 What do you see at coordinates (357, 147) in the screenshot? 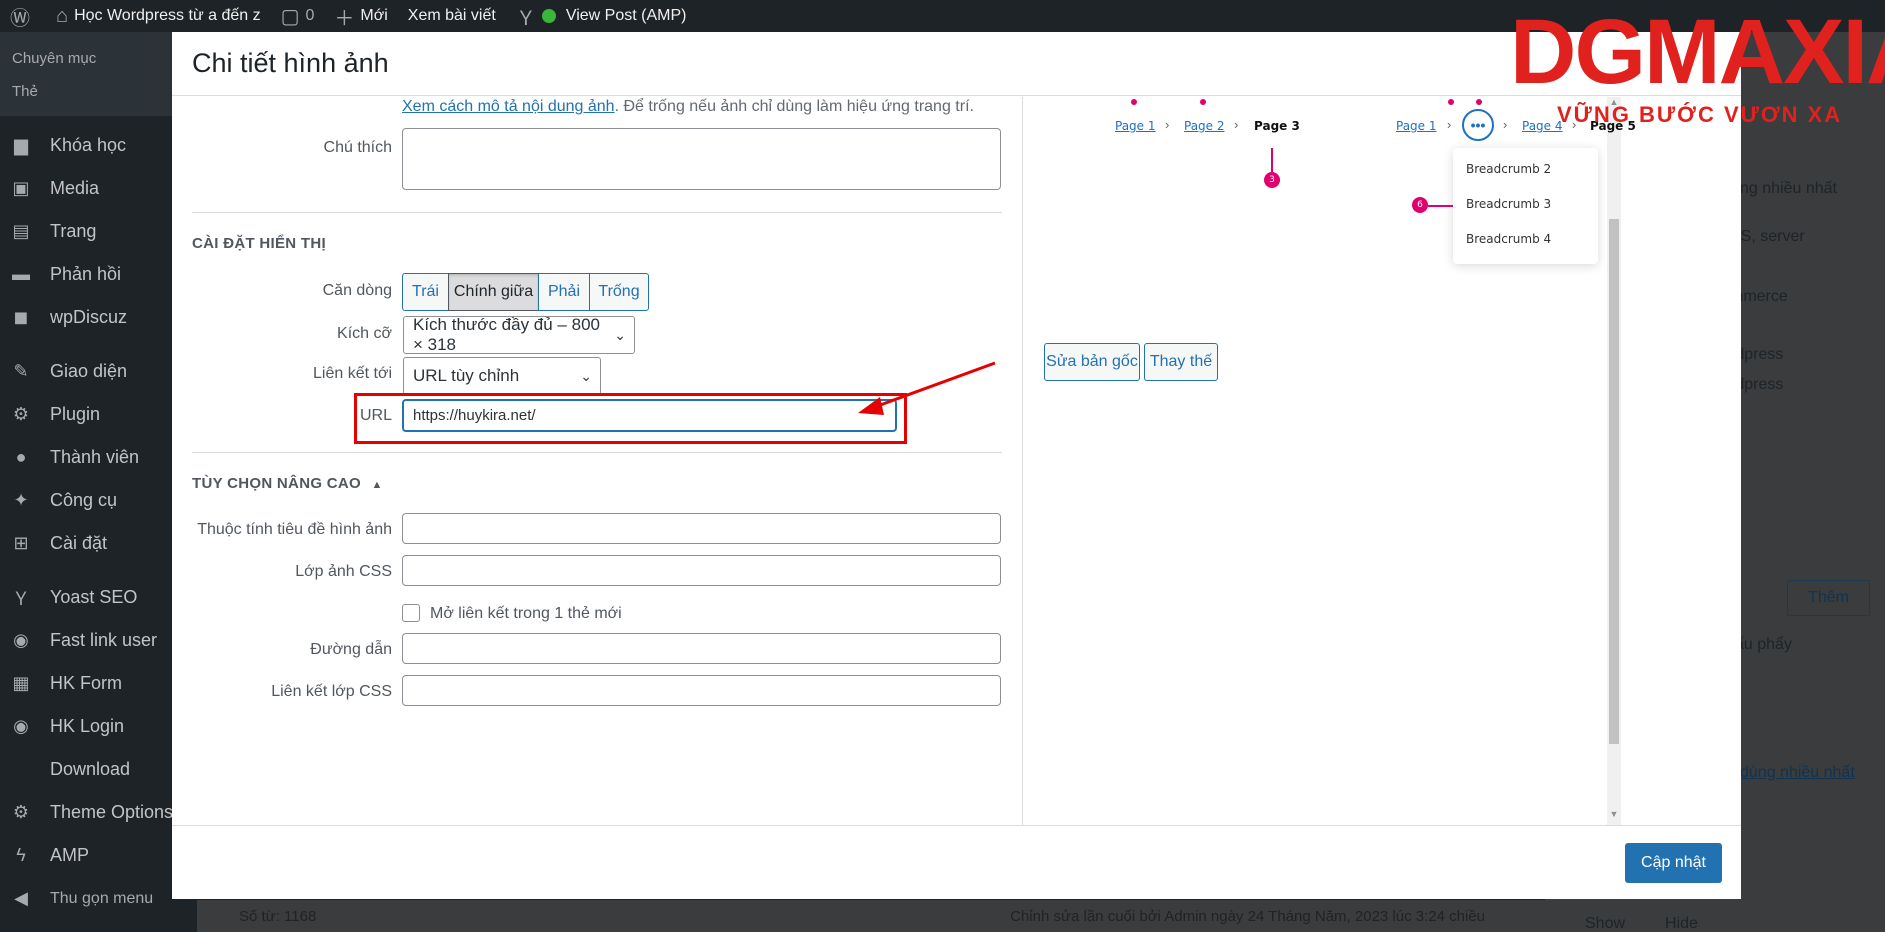
I see `caption-label: Chú thích` at bounding box center [357, 147].